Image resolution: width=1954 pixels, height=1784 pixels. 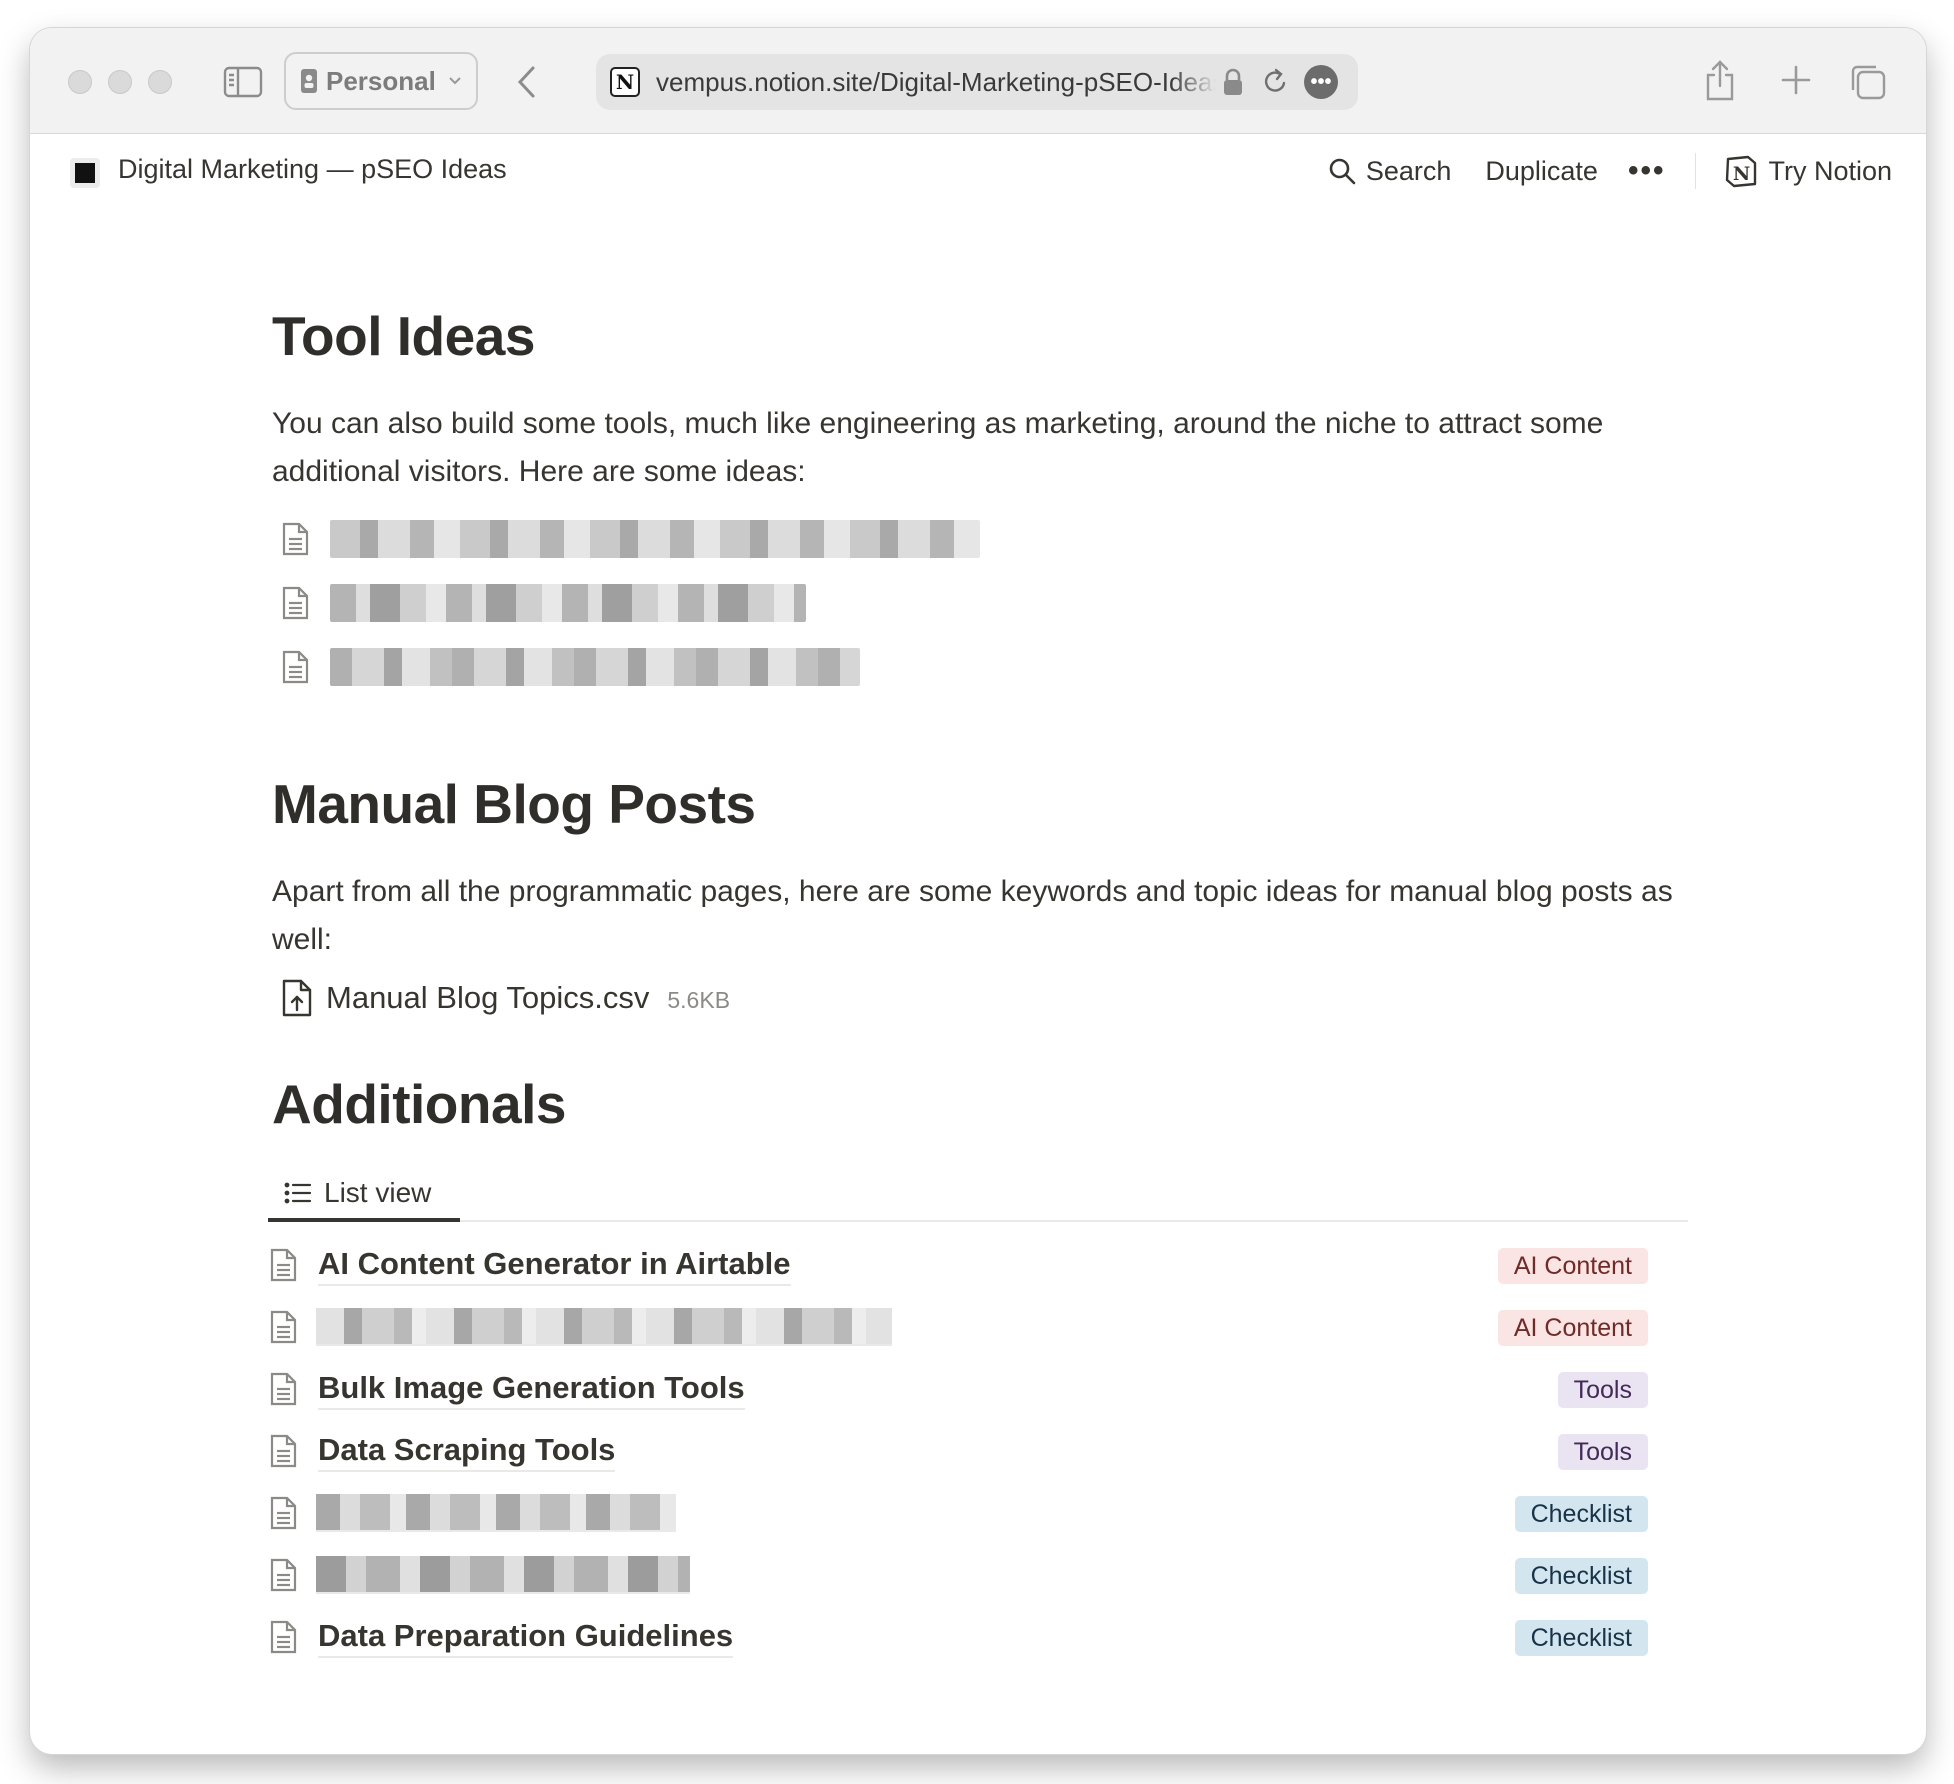 What do you see at coordinates (455, 81) in the screenshot?
I see `chevron-down-icon` at bounding box center [455, 81].